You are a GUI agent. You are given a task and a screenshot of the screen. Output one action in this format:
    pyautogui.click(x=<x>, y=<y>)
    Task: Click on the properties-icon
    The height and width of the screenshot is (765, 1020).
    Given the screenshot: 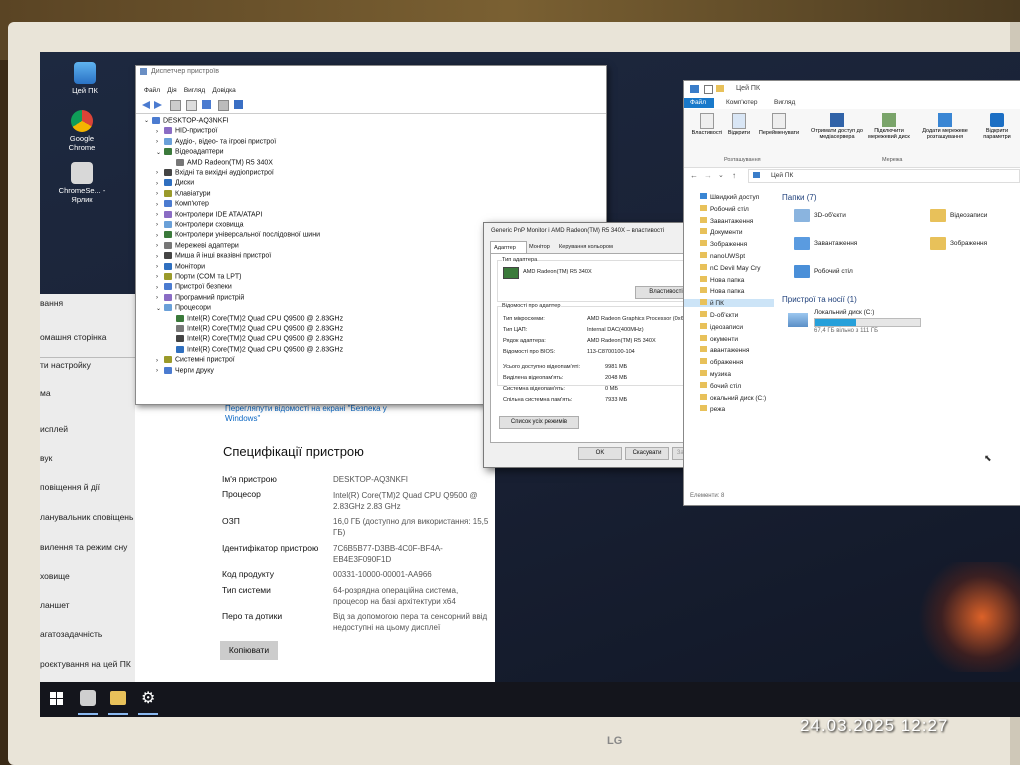 What is the action you would take?
    pyautogui.click(x=175, y=105)
    